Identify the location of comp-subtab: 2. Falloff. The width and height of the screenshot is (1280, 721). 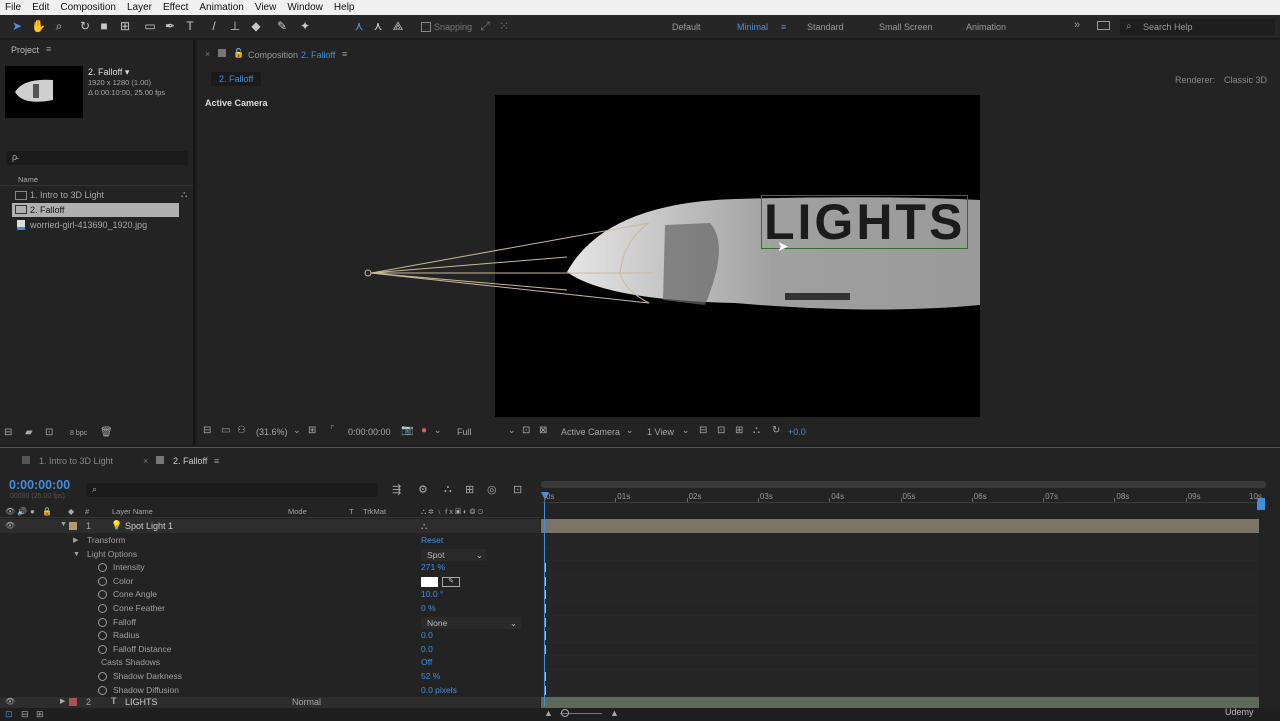
(236, 79).